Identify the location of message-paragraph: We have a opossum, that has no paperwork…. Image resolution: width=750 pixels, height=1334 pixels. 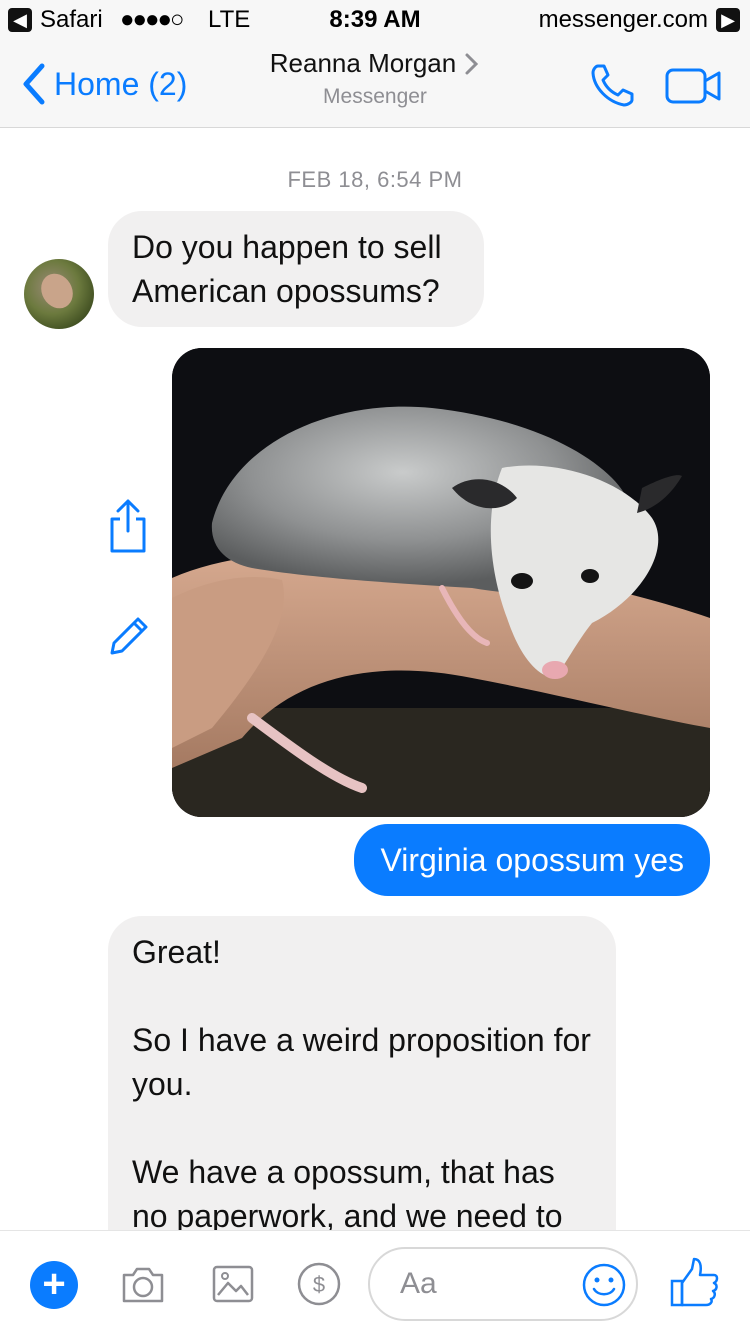
(347, 1192).